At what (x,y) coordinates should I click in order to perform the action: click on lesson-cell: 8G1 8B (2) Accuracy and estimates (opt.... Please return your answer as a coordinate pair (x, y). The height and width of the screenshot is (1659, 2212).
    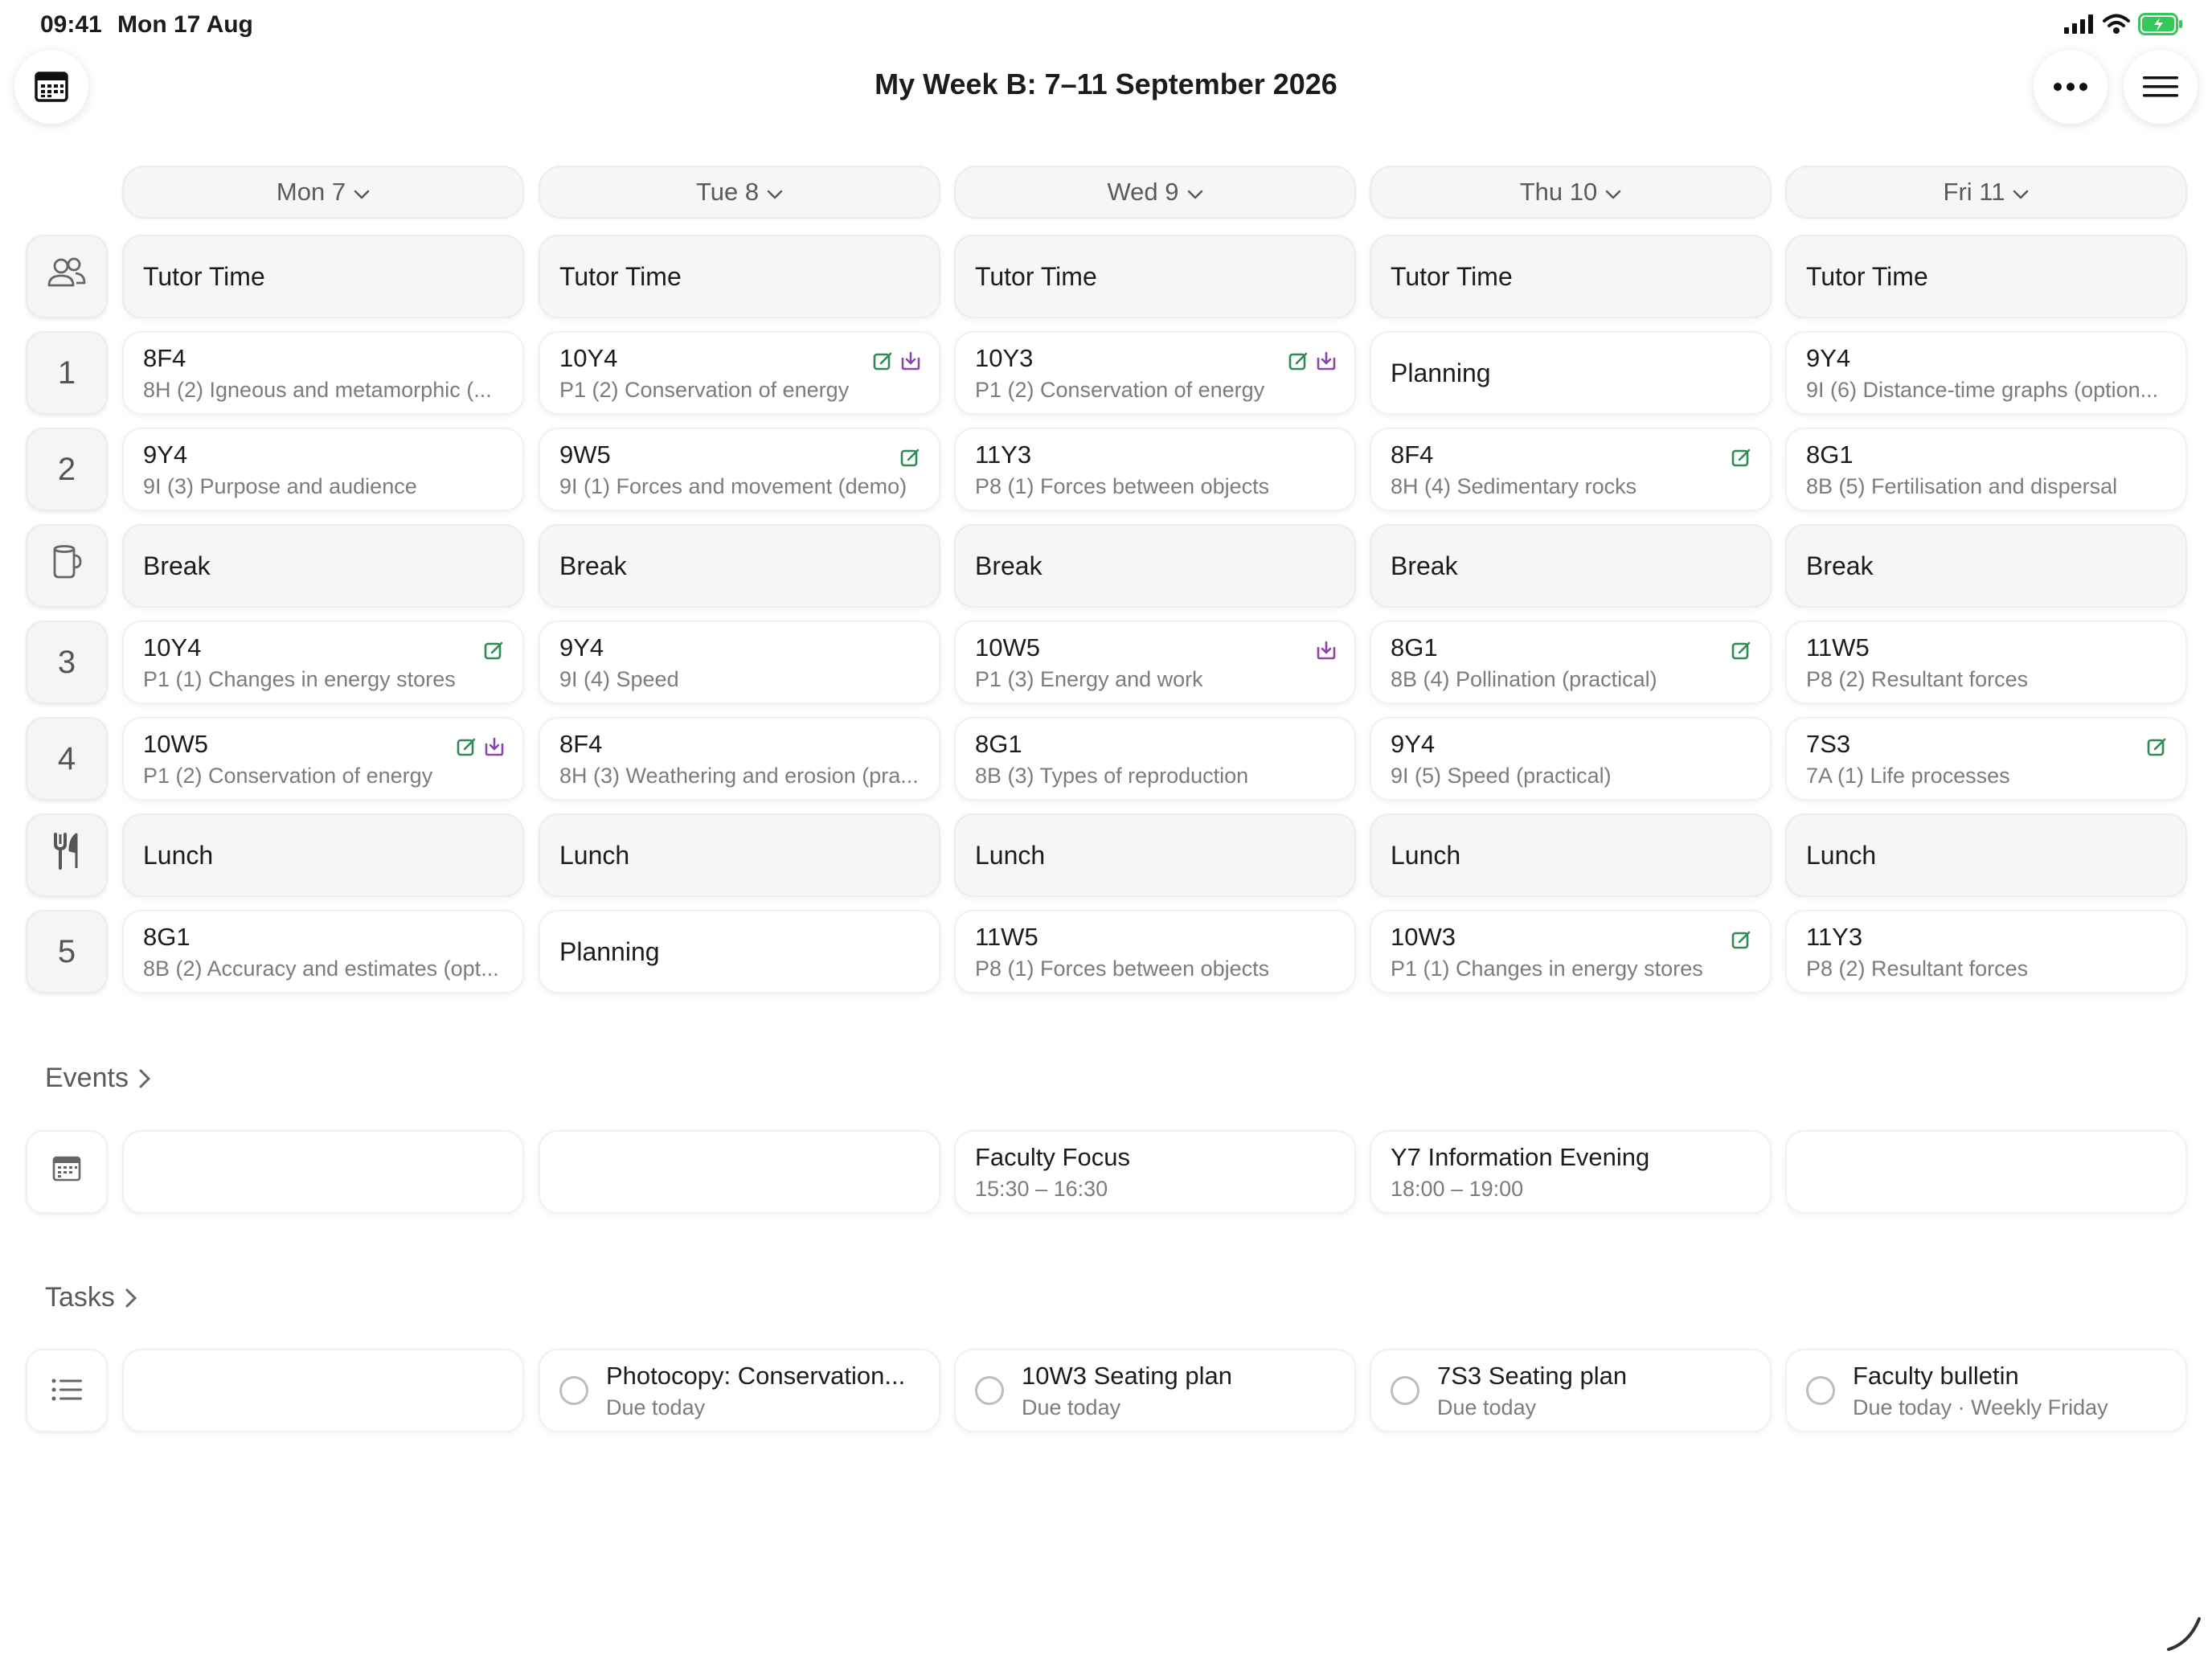
    Looking at the image, I should click on (323, 951).